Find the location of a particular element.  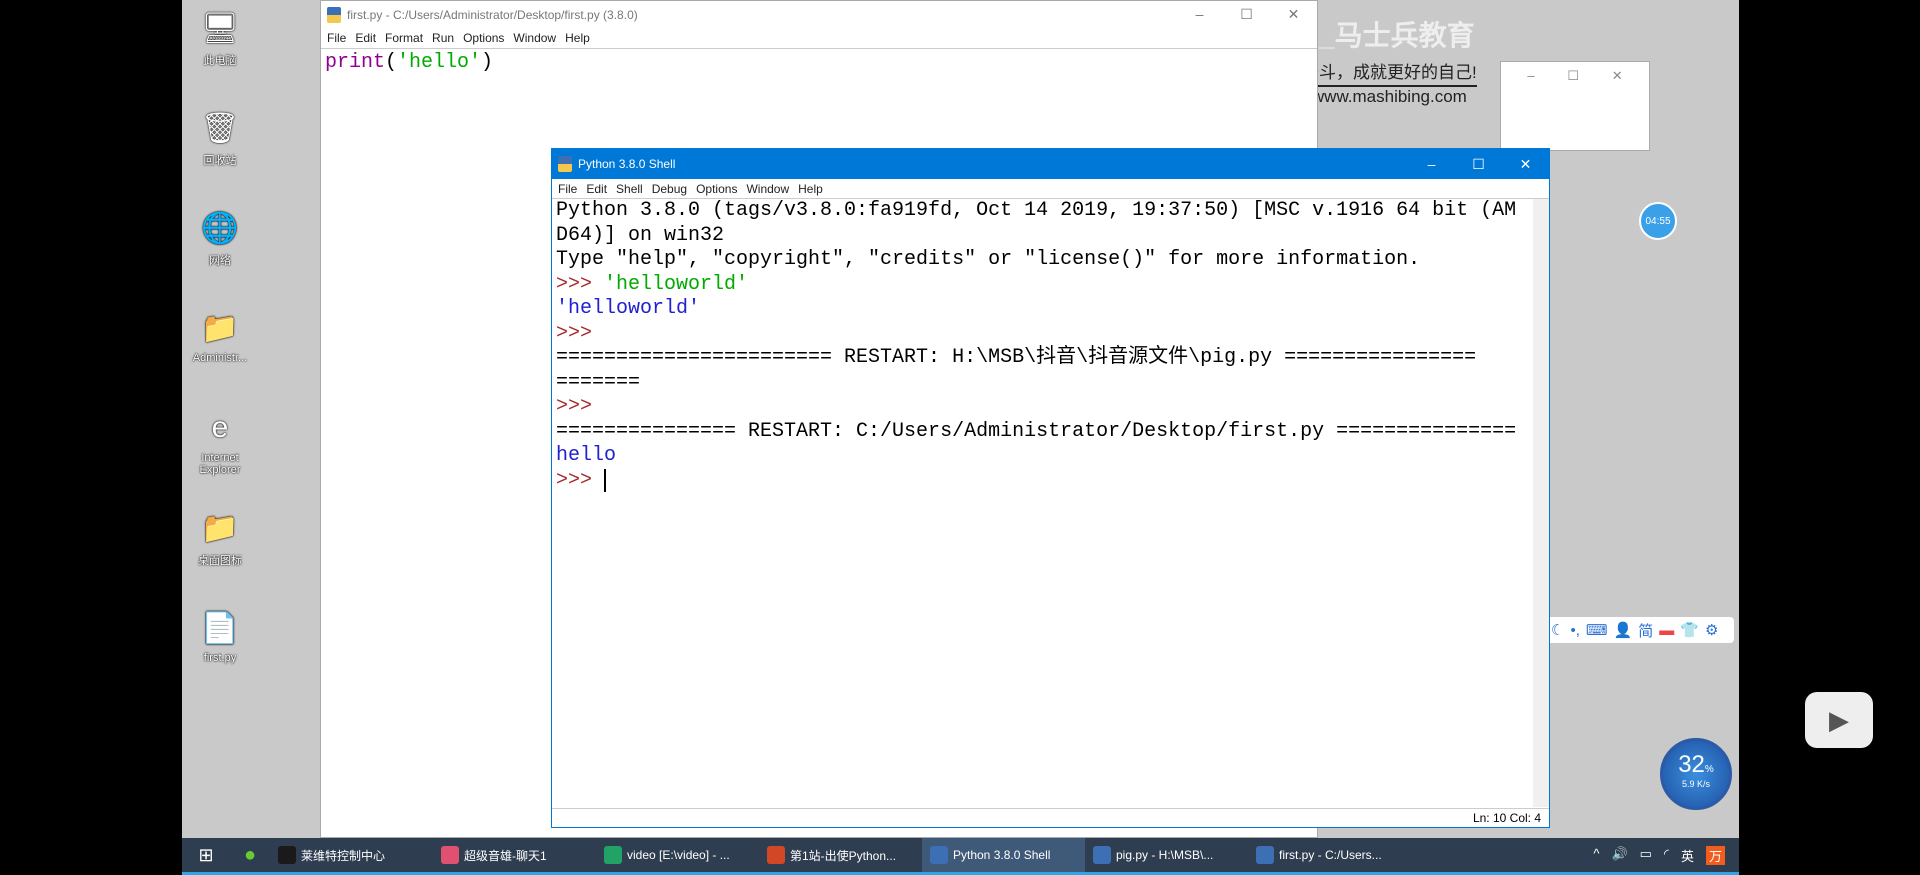

percent-unit: % is located at coordinates (1709, 769).